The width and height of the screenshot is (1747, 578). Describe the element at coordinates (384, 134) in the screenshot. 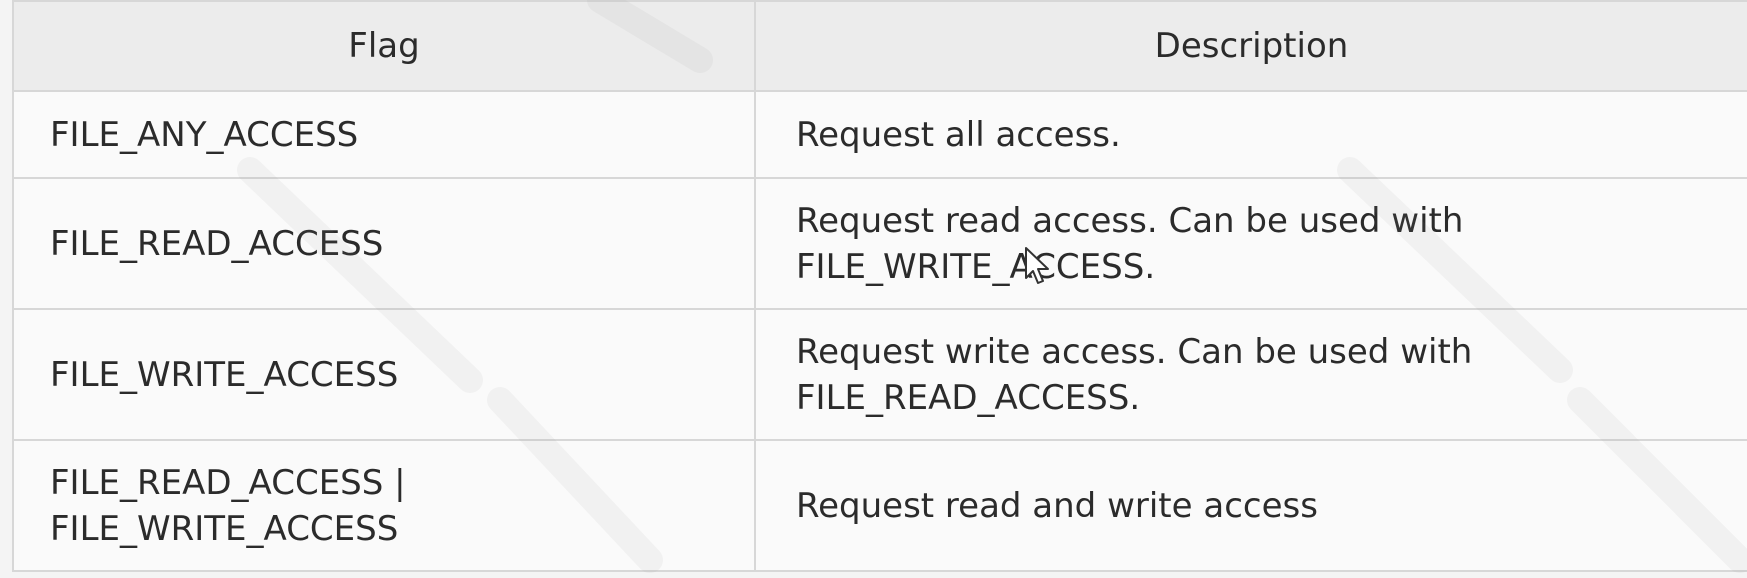

I see `flag-cell: FILE_ANY_ACCESS` at that location.